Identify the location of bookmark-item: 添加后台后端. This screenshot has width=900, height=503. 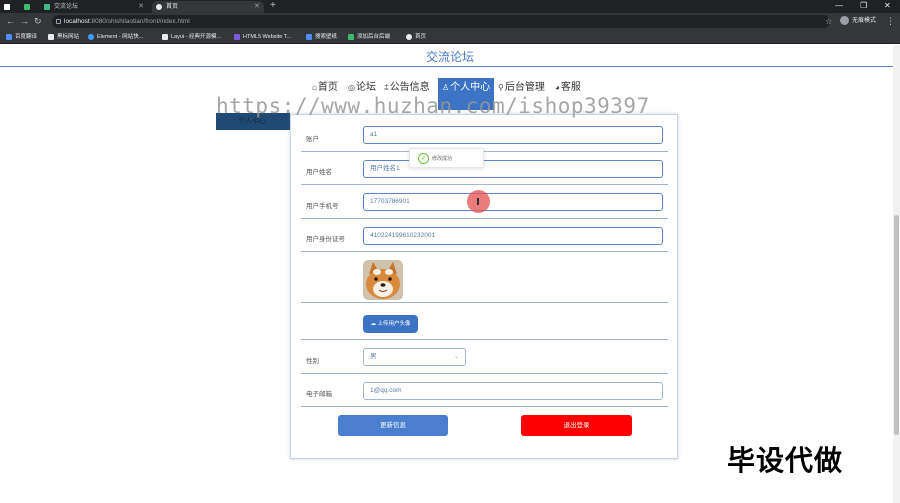
(369, 37).